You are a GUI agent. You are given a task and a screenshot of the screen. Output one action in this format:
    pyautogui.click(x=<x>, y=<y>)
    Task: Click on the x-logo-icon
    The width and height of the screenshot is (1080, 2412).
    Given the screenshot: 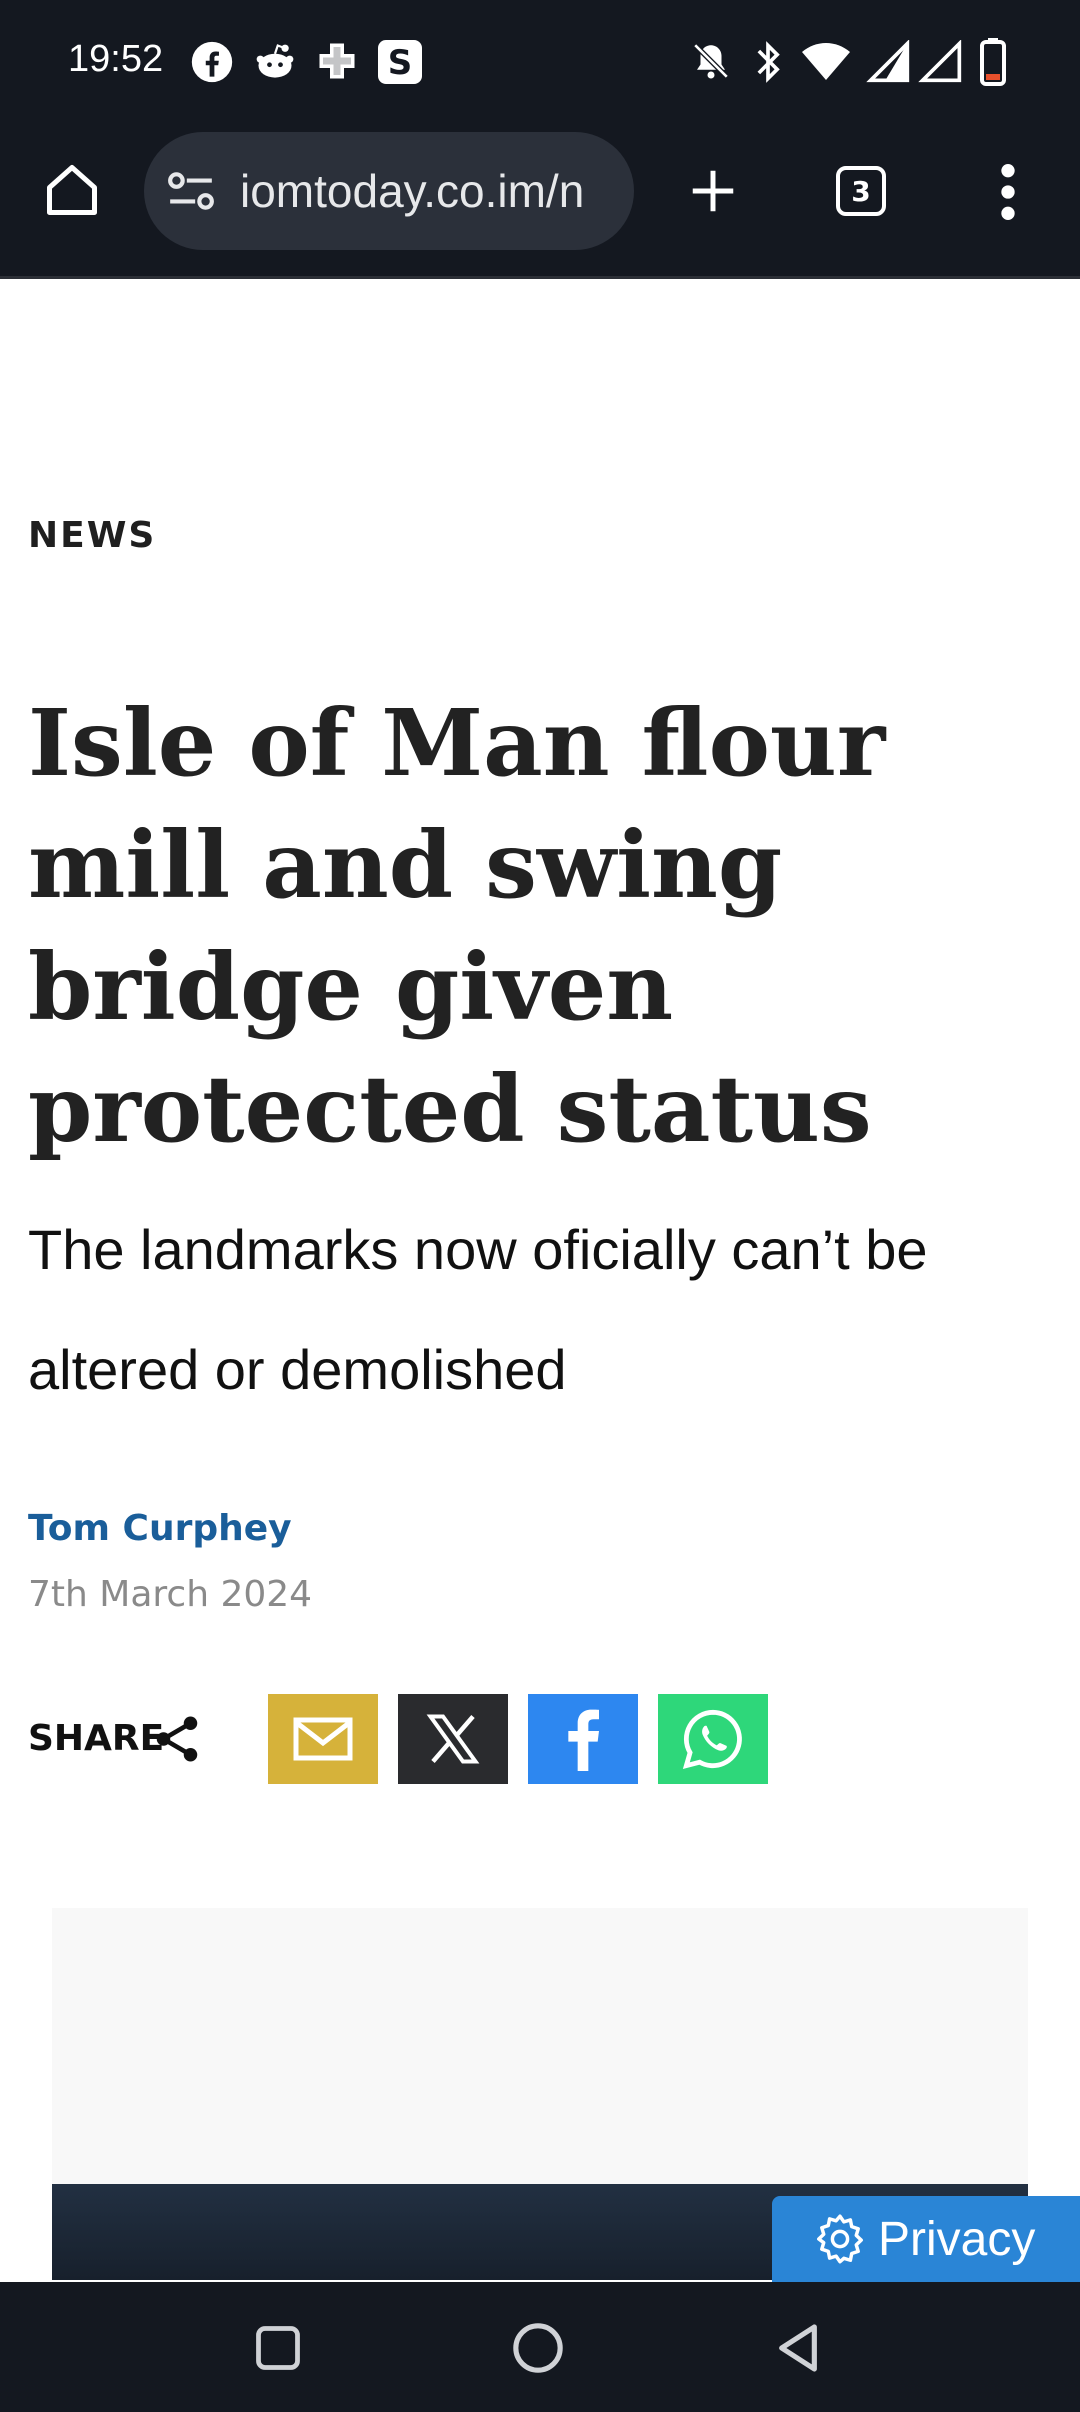 What is the action you would take?
    pyautogui.click(x=453, y=1739)
    